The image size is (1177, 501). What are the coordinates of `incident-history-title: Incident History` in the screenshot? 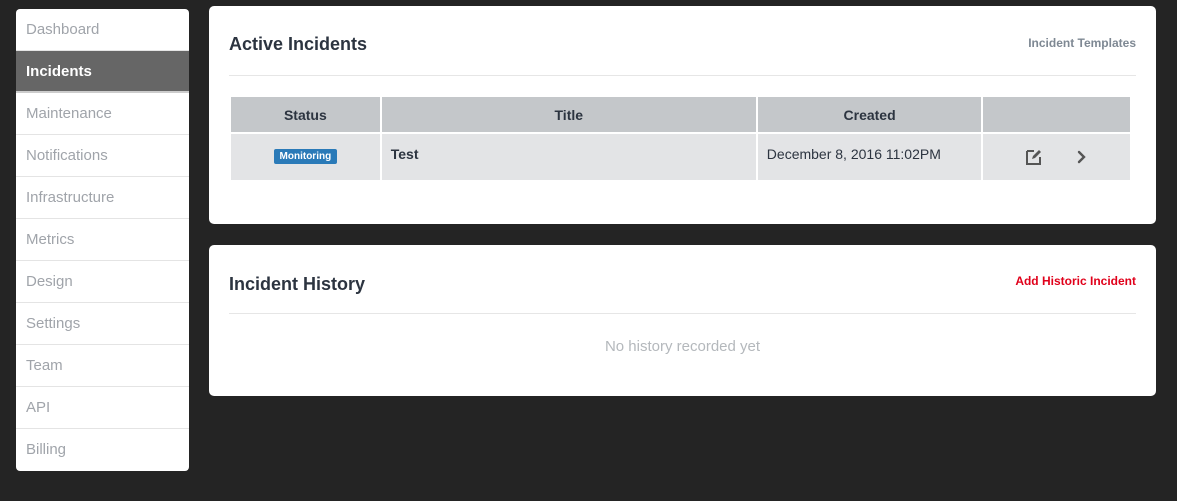 It's located at (297, 284).